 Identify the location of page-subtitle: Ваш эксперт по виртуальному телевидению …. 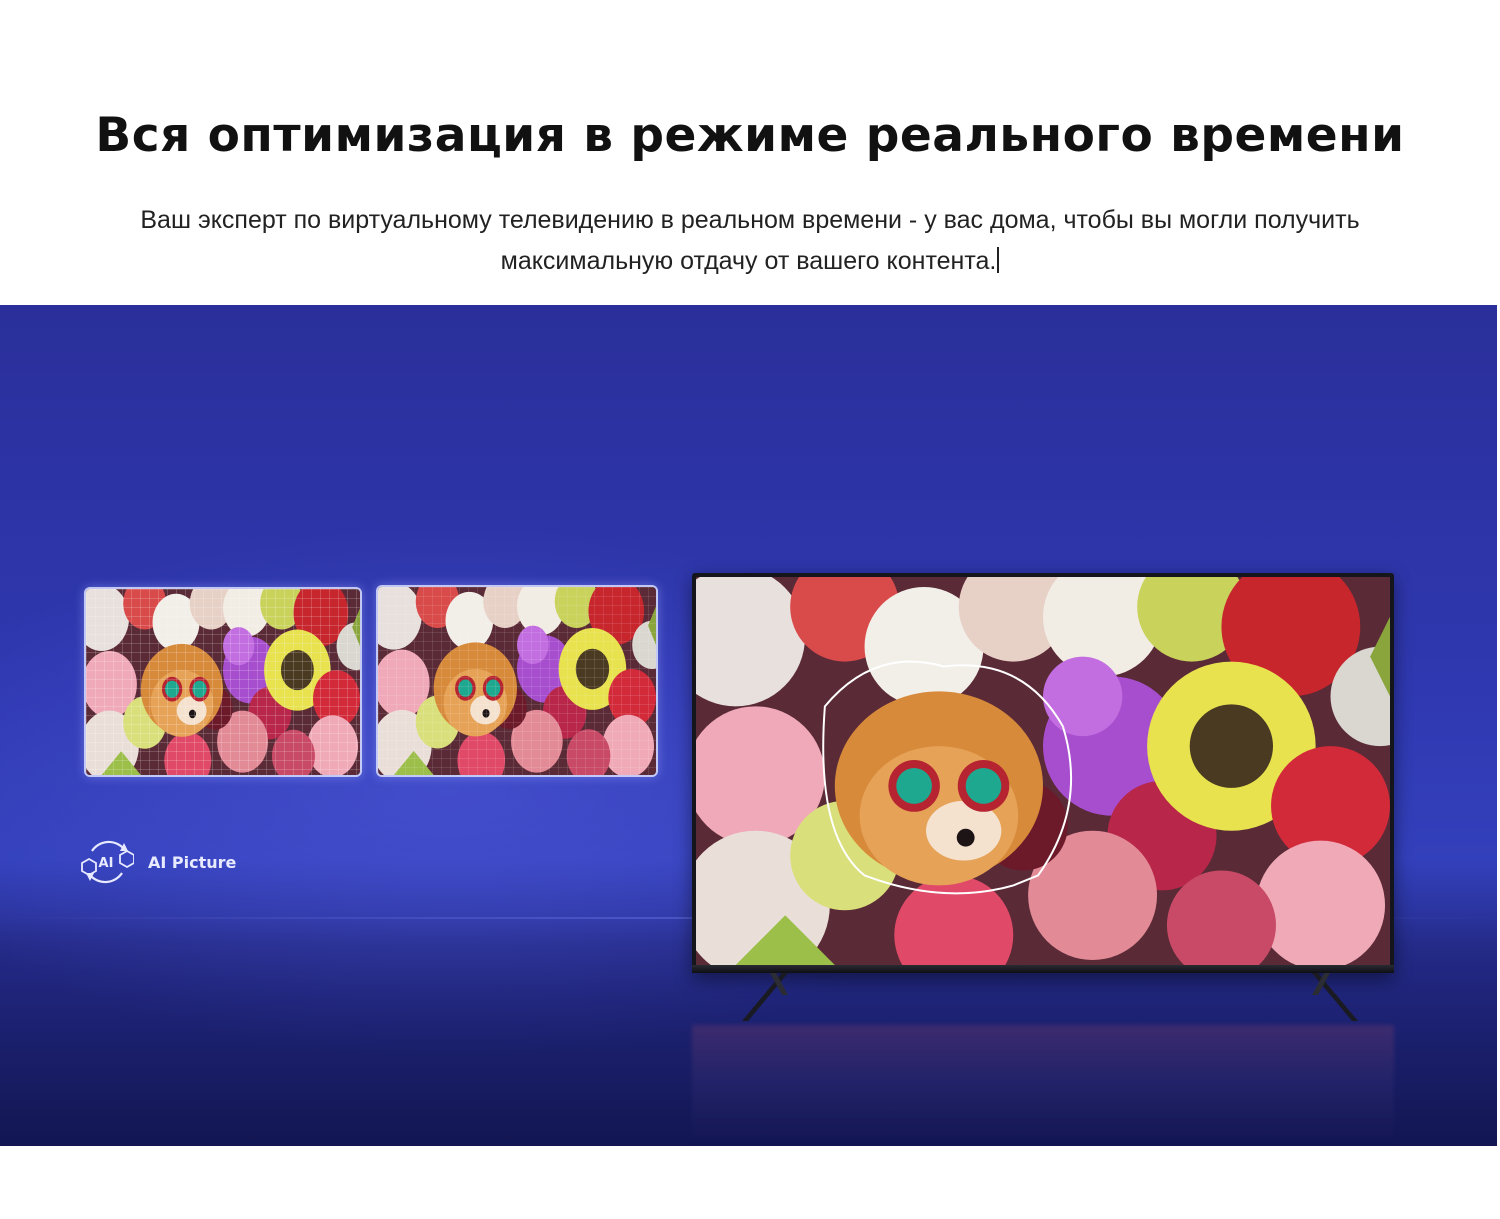
(750, 241).